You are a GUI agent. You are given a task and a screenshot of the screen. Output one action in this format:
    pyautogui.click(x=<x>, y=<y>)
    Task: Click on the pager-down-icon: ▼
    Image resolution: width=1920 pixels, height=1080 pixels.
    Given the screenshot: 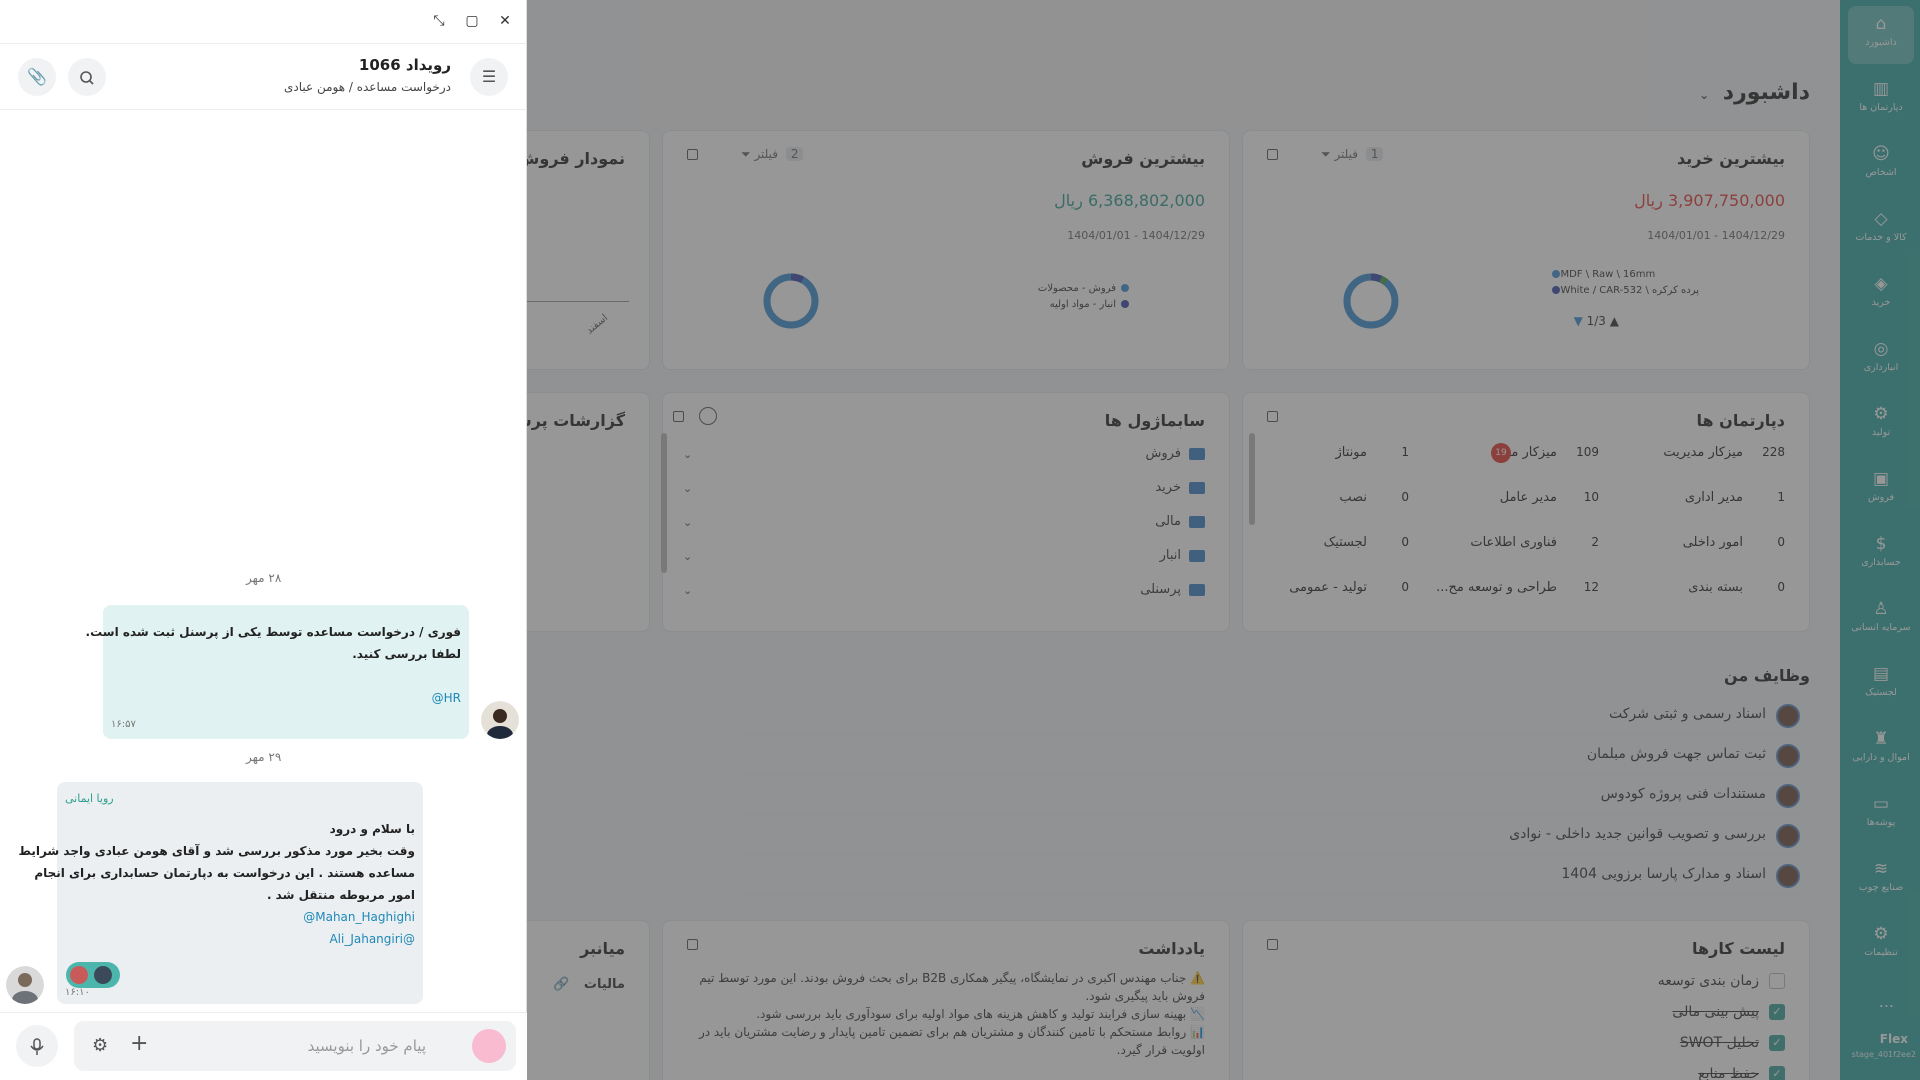 What is the action you would take?
    pyautogui.click(x=1578, y=321)
    